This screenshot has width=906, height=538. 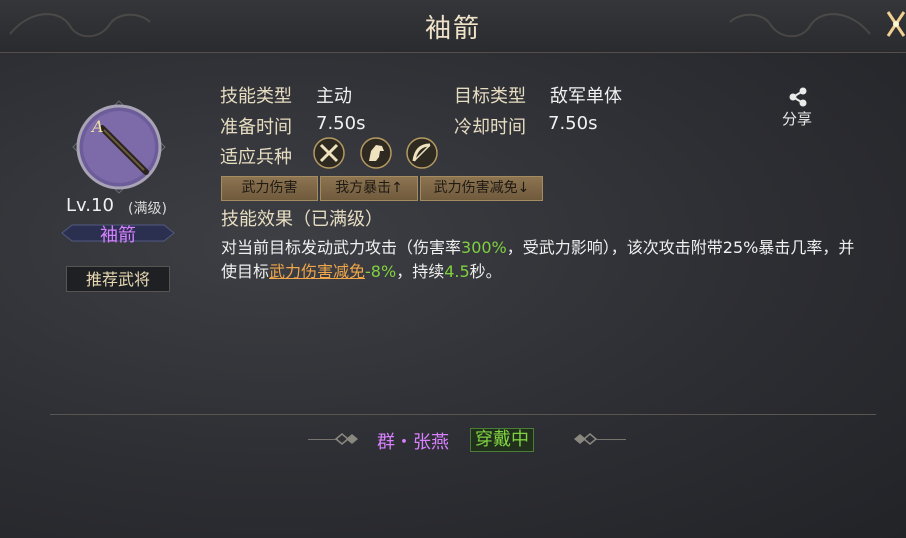 I want to click on share-button: 分享, so click(x=797, y=118).